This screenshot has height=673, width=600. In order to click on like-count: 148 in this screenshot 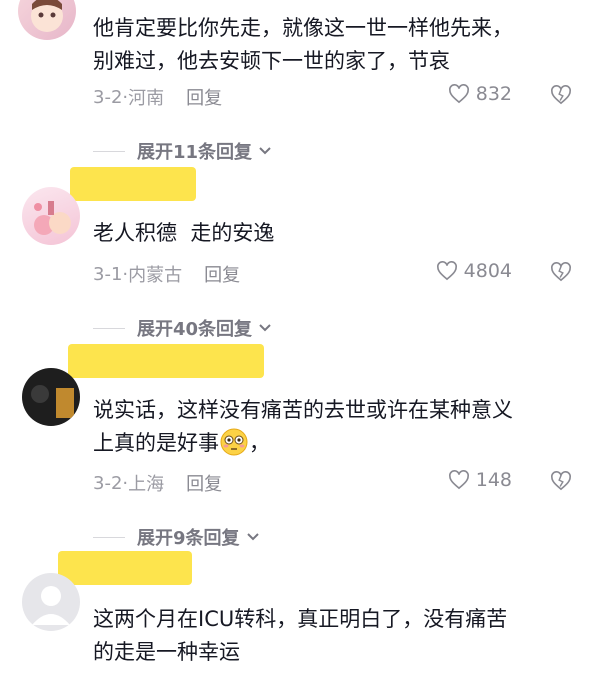, I will do `click(493, 480)`.